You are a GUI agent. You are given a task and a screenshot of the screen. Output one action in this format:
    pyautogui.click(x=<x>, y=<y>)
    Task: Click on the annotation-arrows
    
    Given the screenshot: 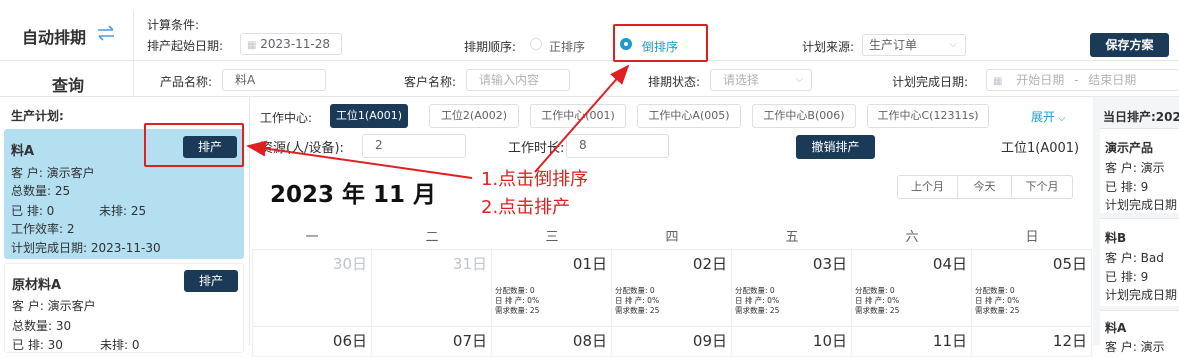 What is the action you would take?
    pyautogui.click(x=438, y=121)
    